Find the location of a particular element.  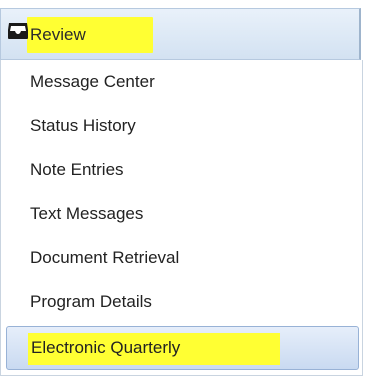

menu-item-label: Message Center is located at coordinates (92, 81).